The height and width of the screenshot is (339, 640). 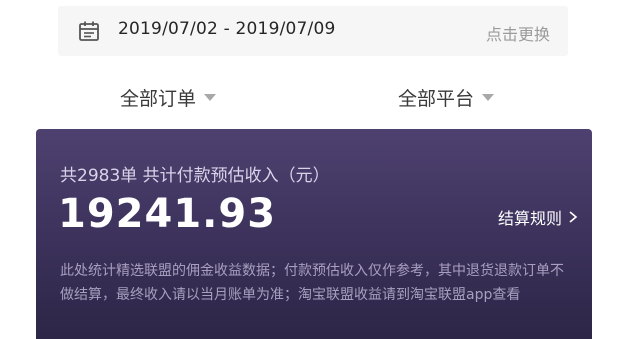 What do you see at coordinates (529, 218) in the screenshot?
I see `settlement-rules-label: 结算规则` at bounding box center [529, 218].